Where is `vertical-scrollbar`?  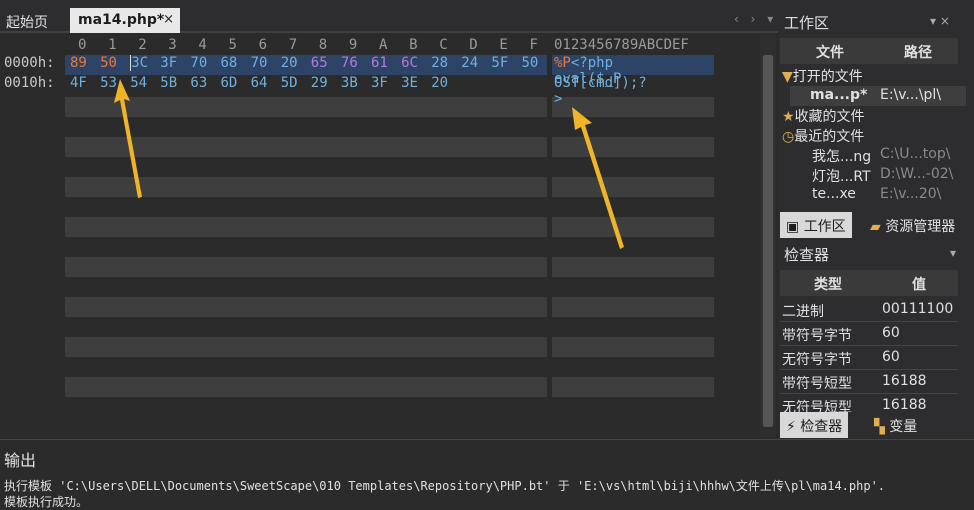
vertical-scrollbar is located at coordinates (768, 236).